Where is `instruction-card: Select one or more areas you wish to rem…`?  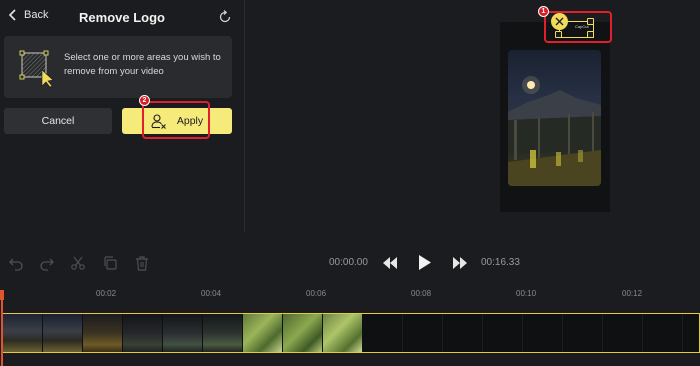
instruction-card: Select one or more areas you wish to rem… is located at coordinates (118, 67).